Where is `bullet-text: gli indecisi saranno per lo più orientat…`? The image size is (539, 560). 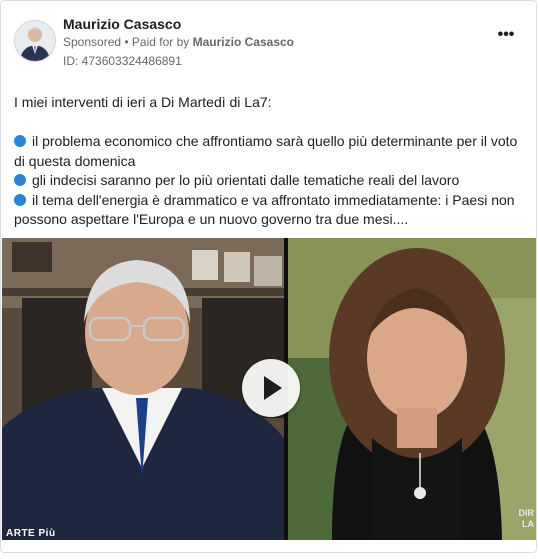
bullet-text: gli indecisi saranno per lo più orientat… is located at coordinates (246, 180).